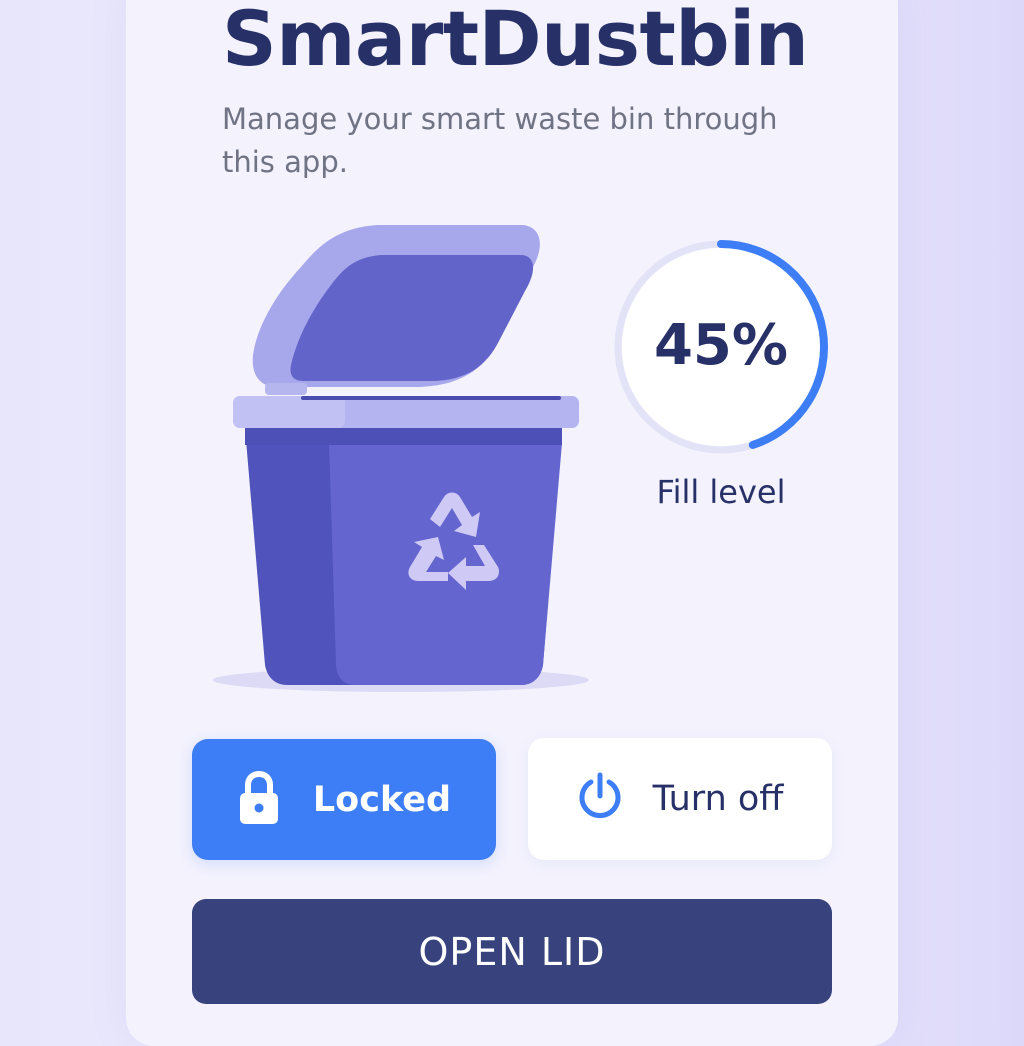 The width and height of the screenshot is (1024, 1046). What do you see at coordinates (600, 799) in the screenshot?
I see `power-icon` at bounding box center [600, 799].